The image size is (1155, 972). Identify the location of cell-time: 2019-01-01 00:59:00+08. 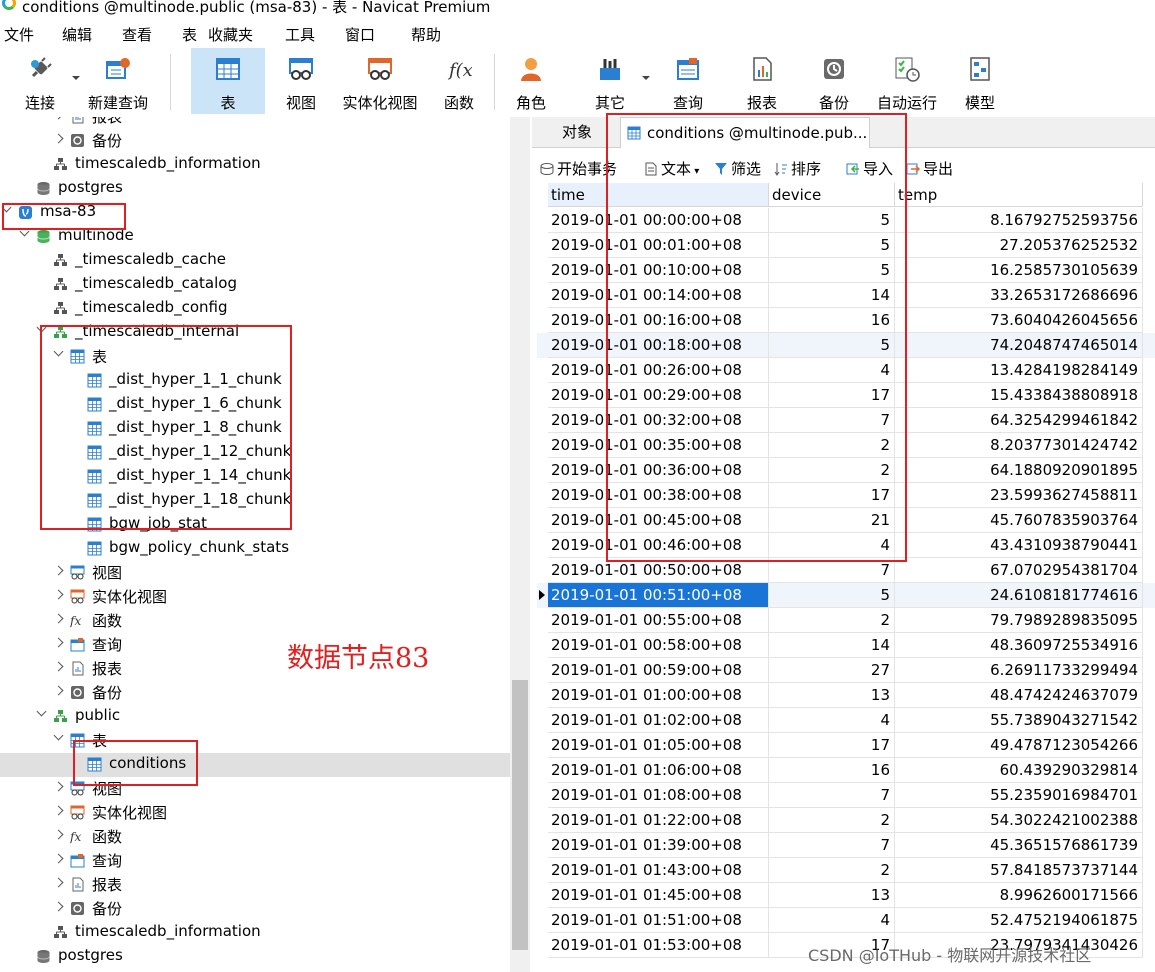
(658, 670).